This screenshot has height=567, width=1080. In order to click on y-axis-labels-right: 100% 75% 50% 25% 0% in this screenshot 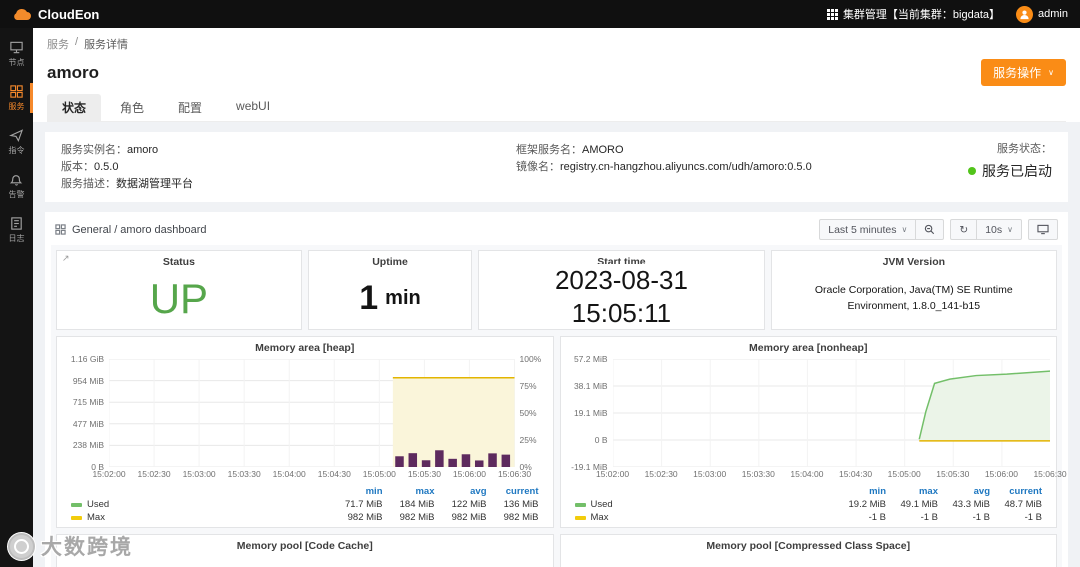, I will do `click(531, 413)`.